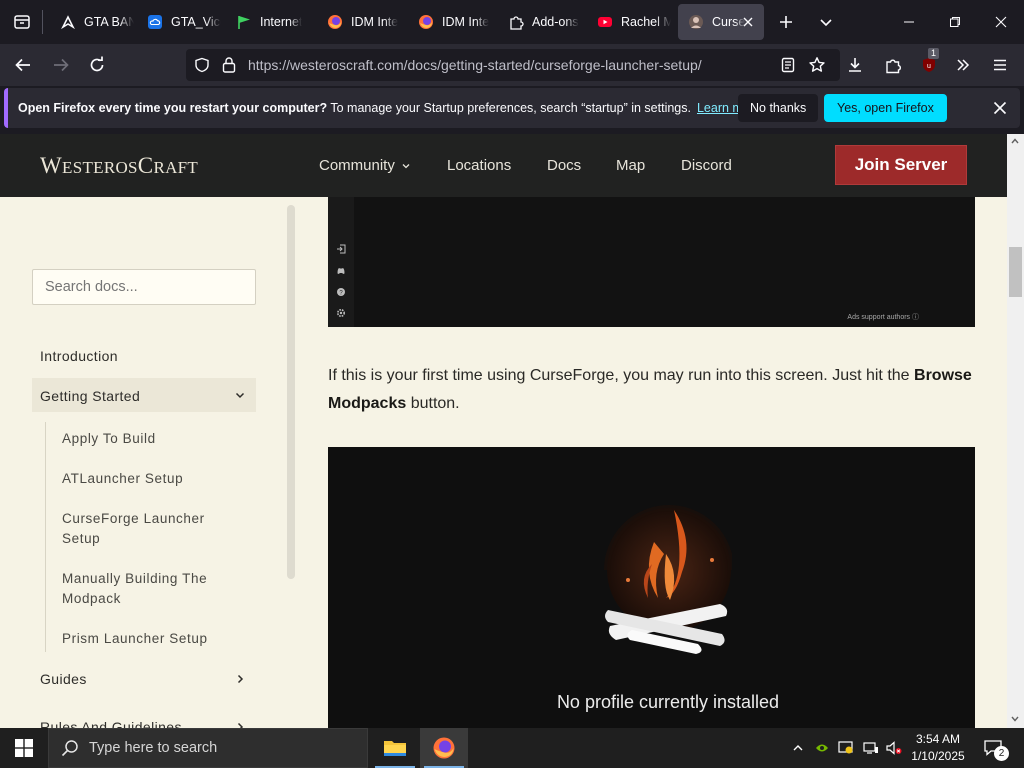  I want to click on westeroscraft-logo: WESTEROSCRAFT, so click(119, 166).